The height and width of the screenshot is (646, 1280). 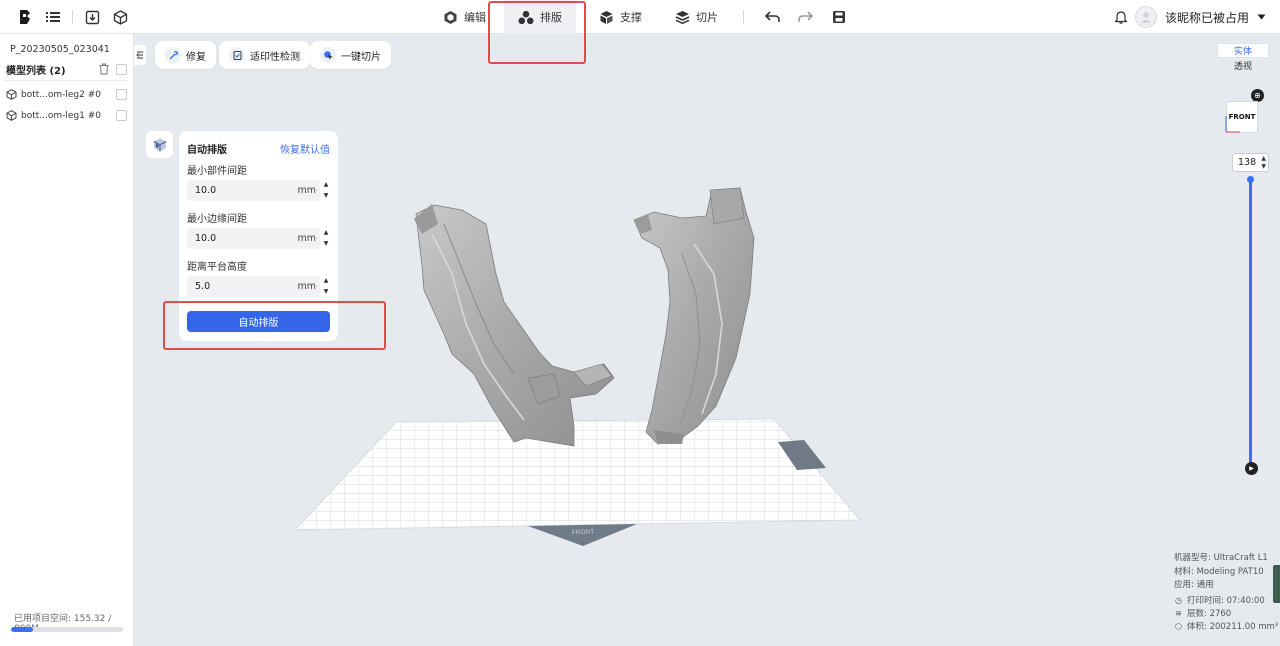 What do you see at coordinates (551, 17) in the screenshot?
I see `tab-arrange-label: 排版` at bounding box center [551, 17].